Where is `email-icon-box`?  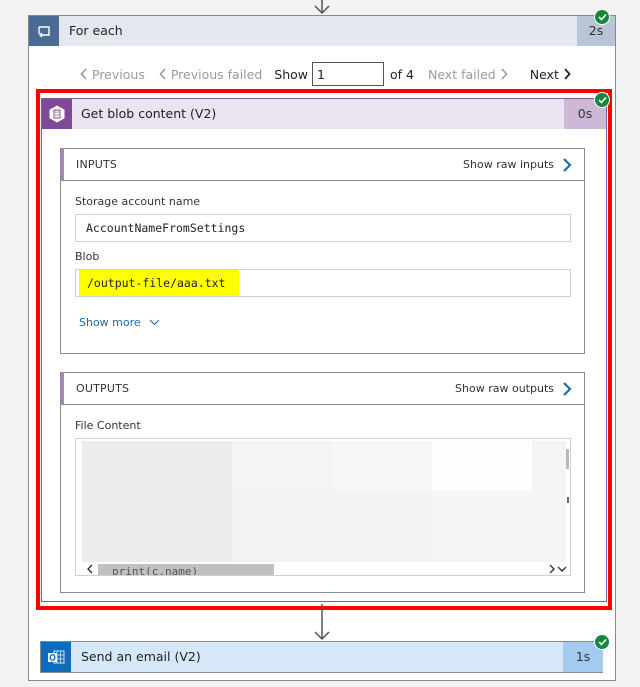
email-icon-box is located at coordinates (56, 657).